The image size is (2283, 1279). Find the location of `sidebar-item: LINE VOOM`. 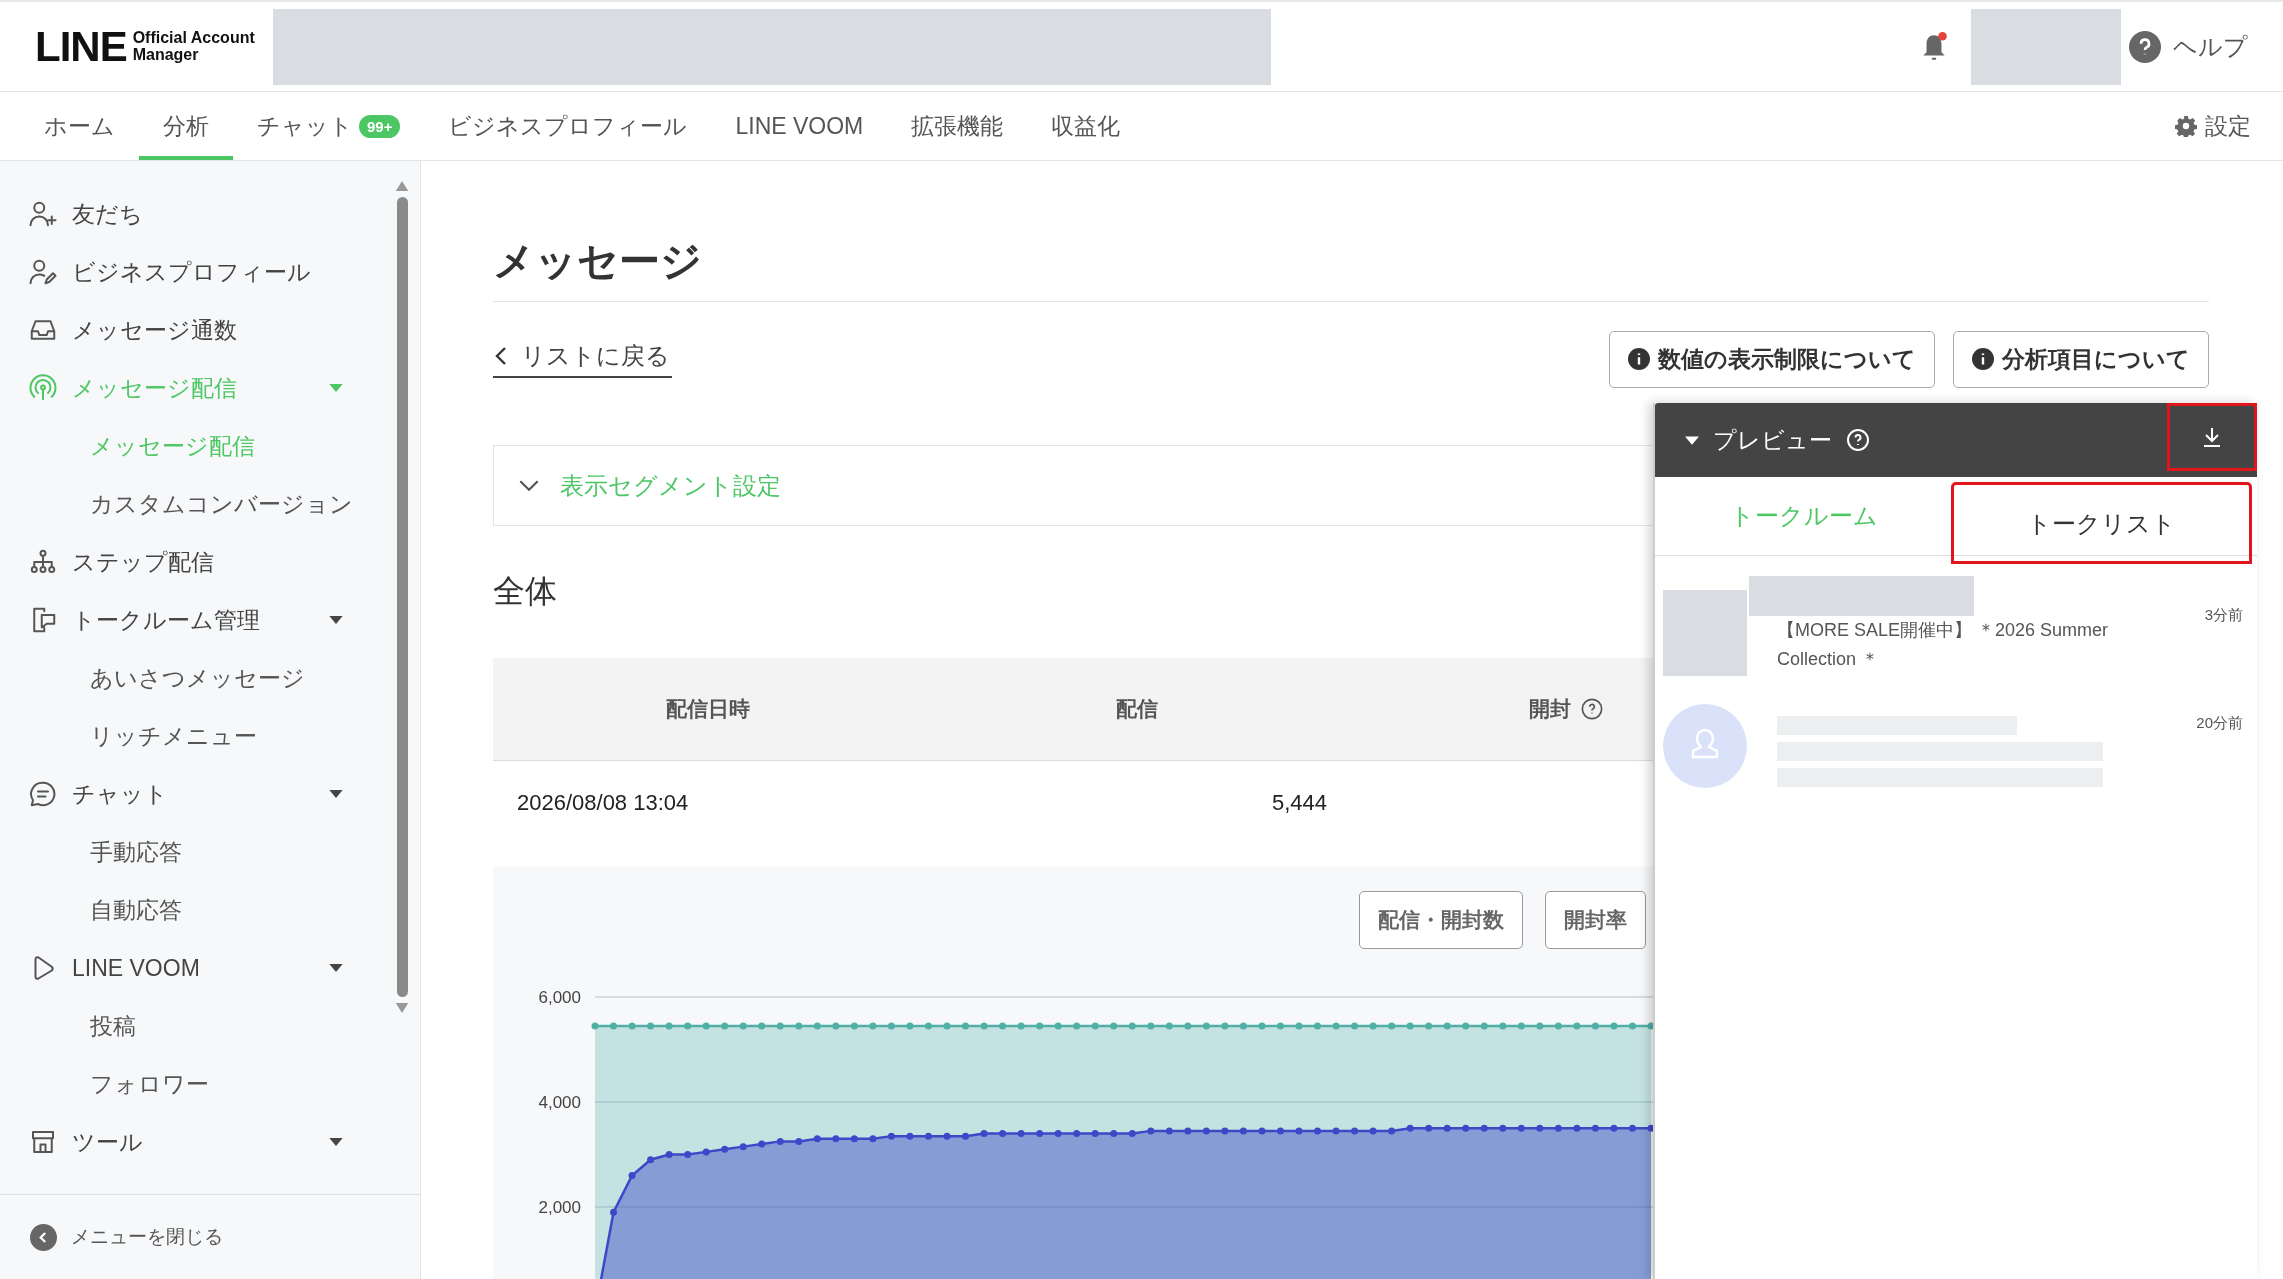

sidebar-item: LINE VOOM is located at coordinates (211, 968).